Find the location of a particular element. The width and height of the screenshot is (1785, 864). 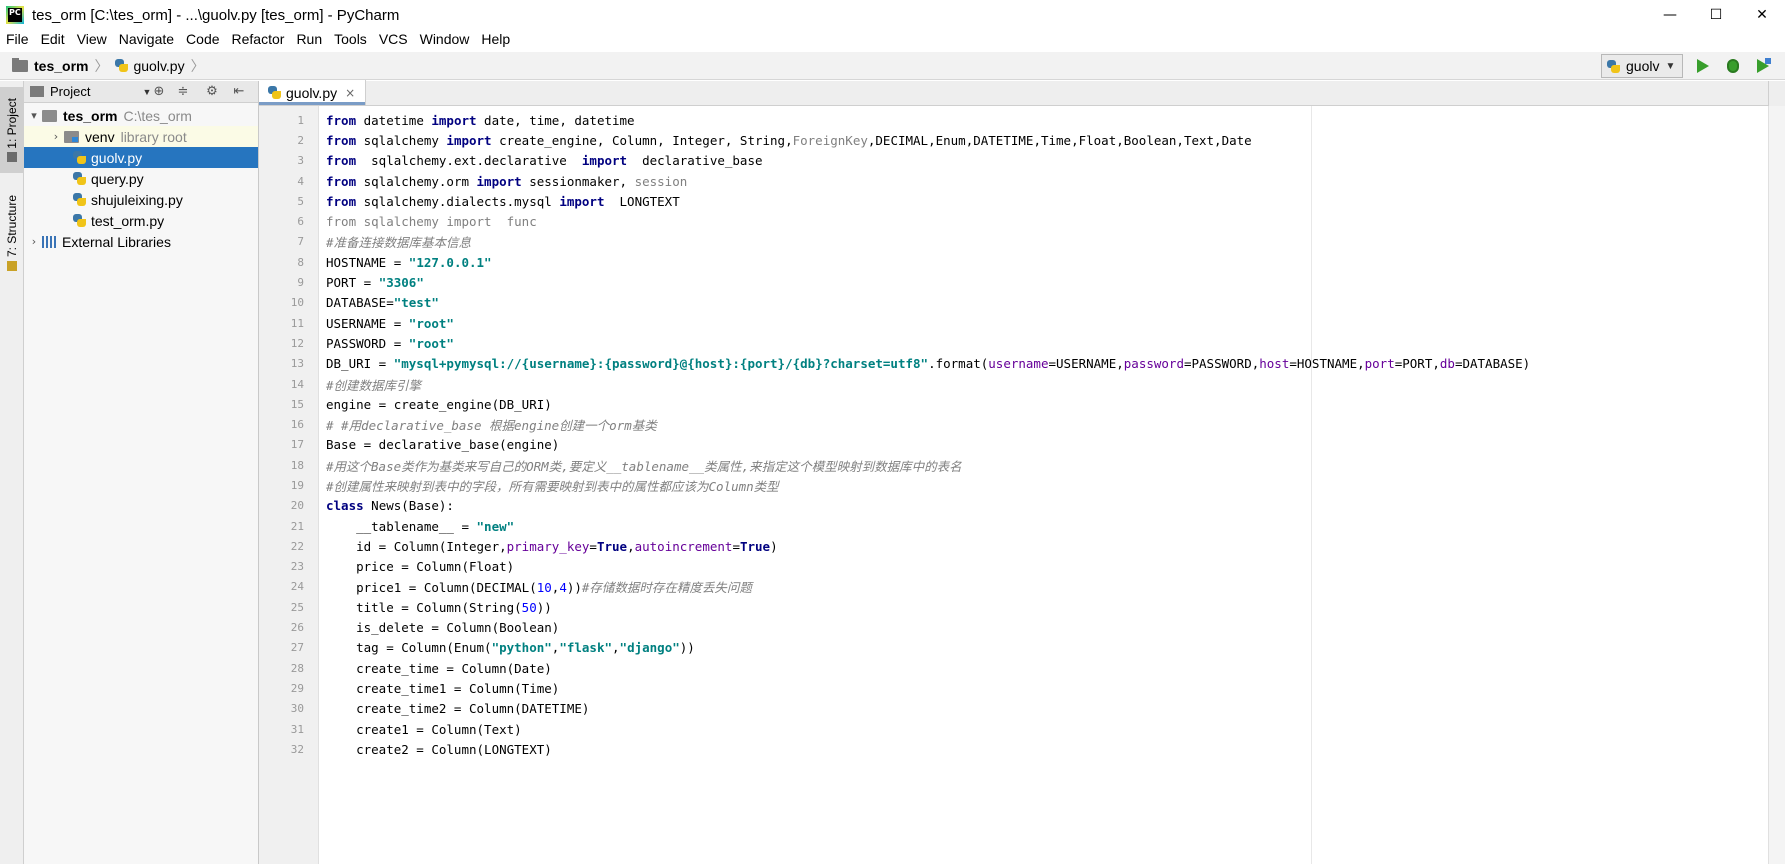

tab-structure-tool-window: 7: Structure is located at coordinates (11, 233).